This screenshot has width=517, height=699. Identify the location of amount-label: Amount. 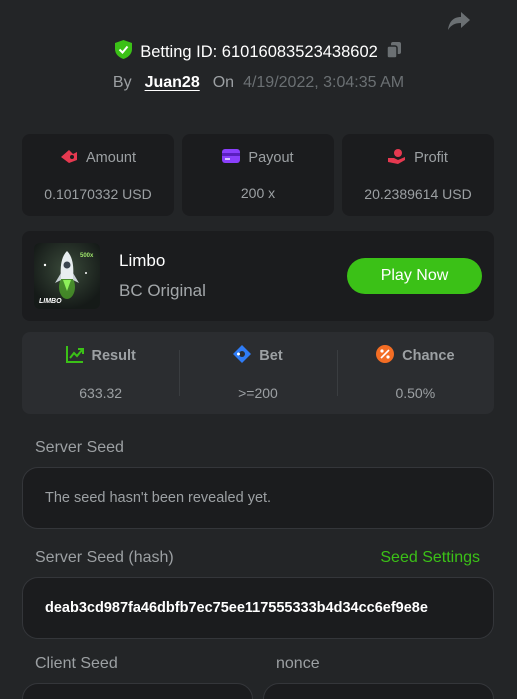
(111, 158).